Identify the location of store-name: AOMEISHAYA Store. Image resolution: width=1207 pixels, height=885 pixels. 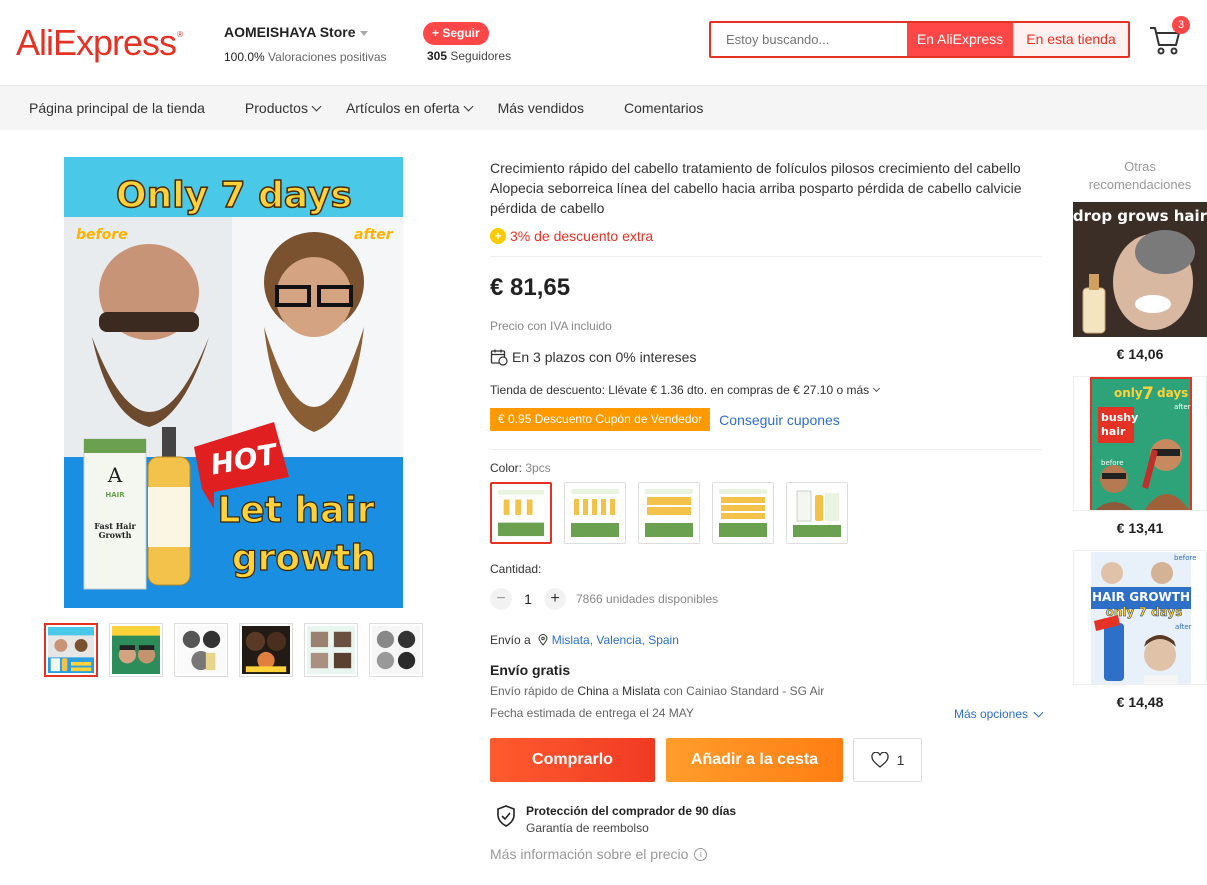
(296, 33).